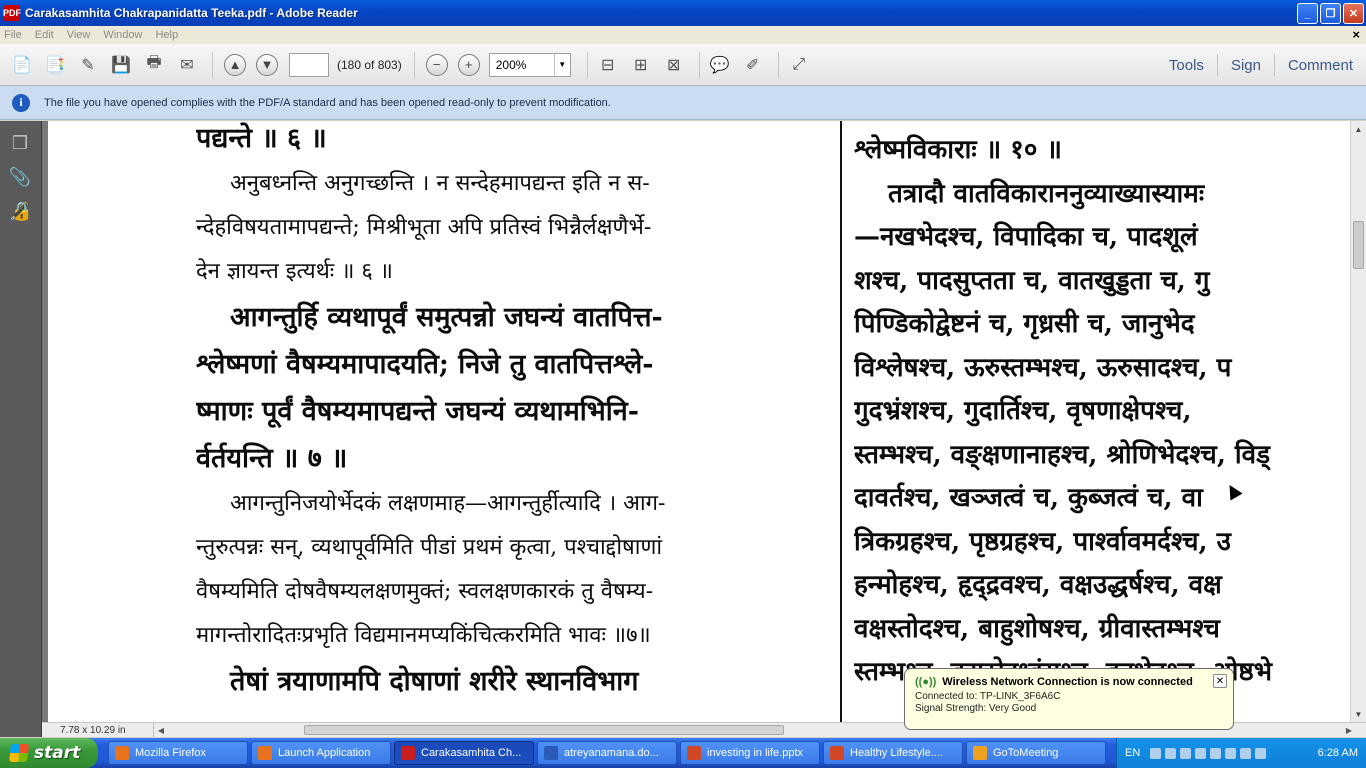  I want to click on attachments-icon: 📎, so click(20, 177).